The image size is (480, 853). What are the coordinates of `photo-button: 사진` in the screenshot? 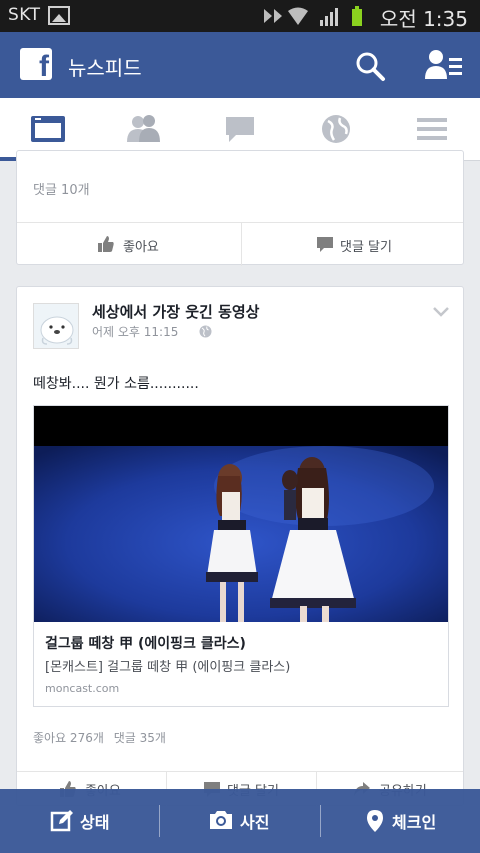 It's located at (240, 821).